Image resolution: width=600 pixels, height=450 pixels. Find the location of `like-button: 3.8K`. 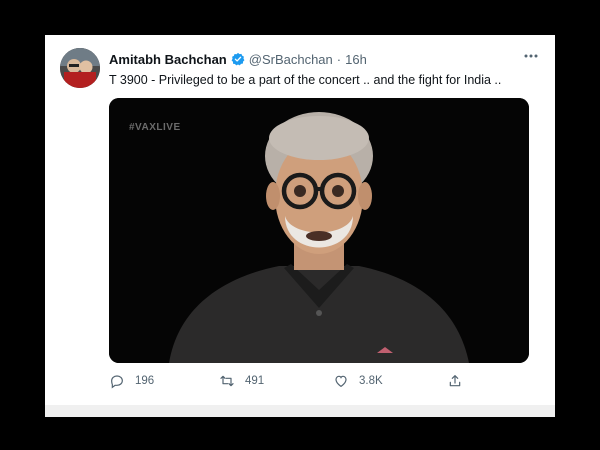

like-button: 3.8K is located at coordinates (358, 381).